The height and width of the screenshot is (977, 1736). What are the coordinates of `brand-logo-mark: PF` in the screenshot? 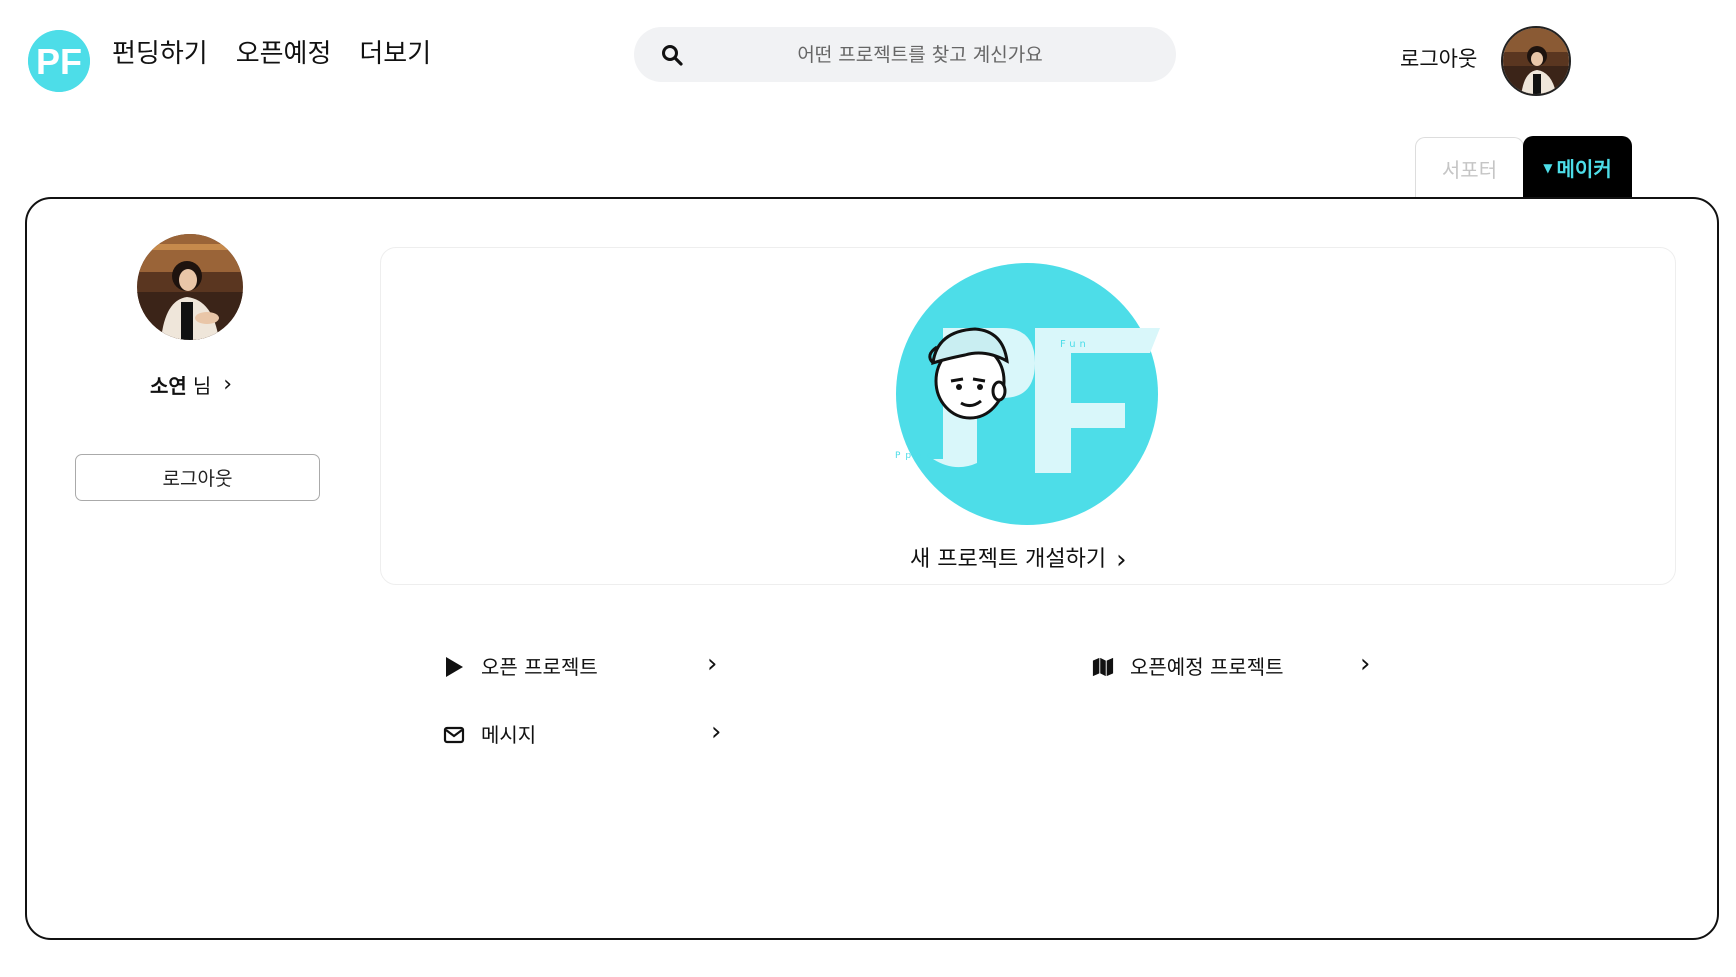 It's located at (59, 61).